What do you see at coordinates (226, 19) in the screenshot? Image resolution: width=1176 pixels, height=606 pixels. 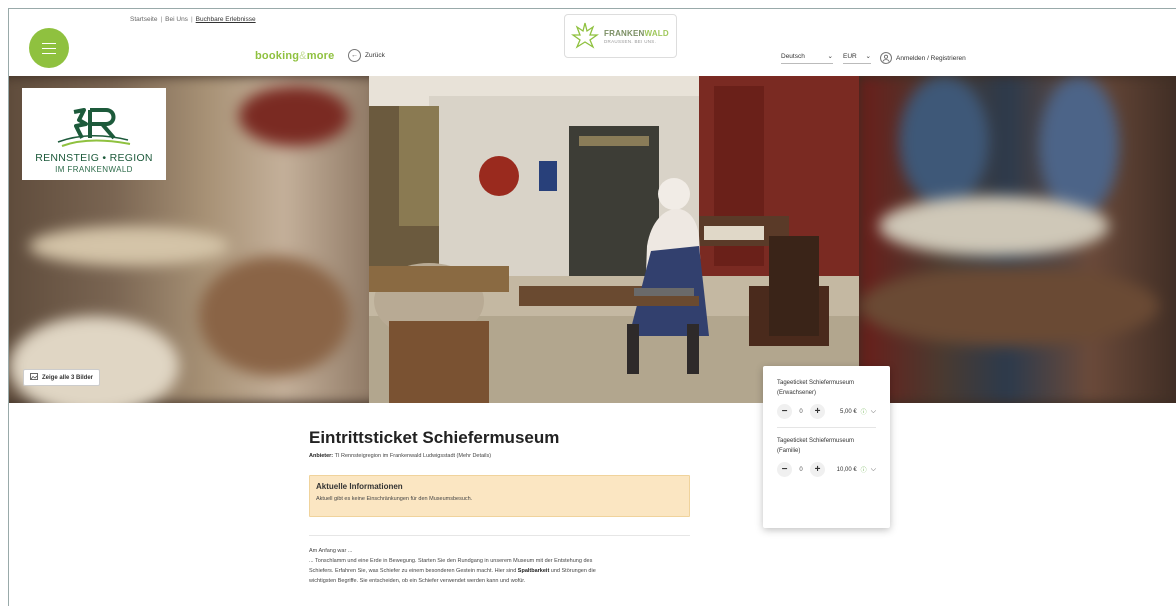 I see `breadcrumb-item-current: Buchbare Erlebnisse` at bounding box center [226, 19].